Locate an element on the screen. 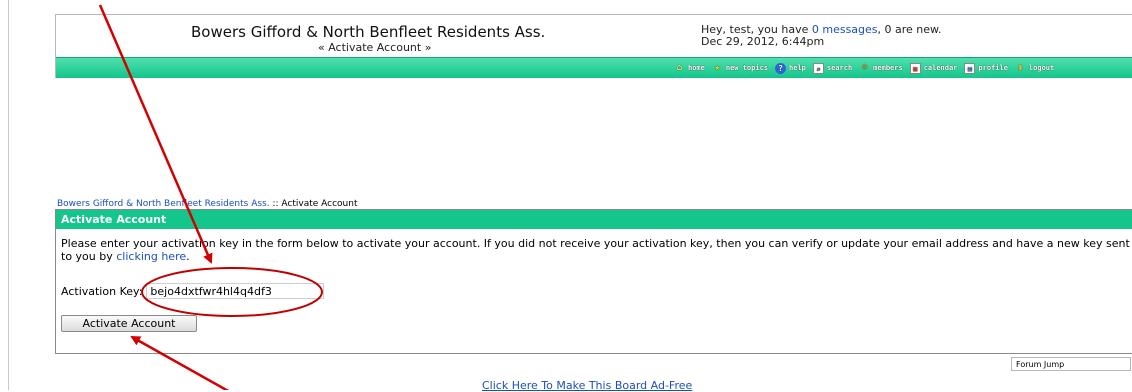 The image size is (1132, 392). nav-calendar-label: calendar is located at coordinates (940, 68).